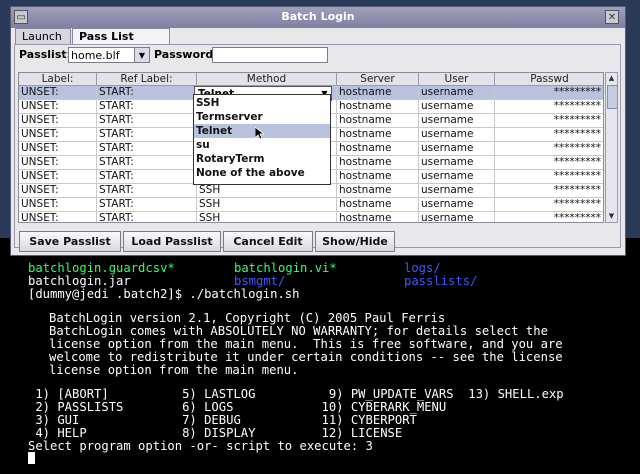 Image resolution: width=640 pixels, height=474 pixels. I want to click on show-hide-button: Show/Hide, so click(355, 241).